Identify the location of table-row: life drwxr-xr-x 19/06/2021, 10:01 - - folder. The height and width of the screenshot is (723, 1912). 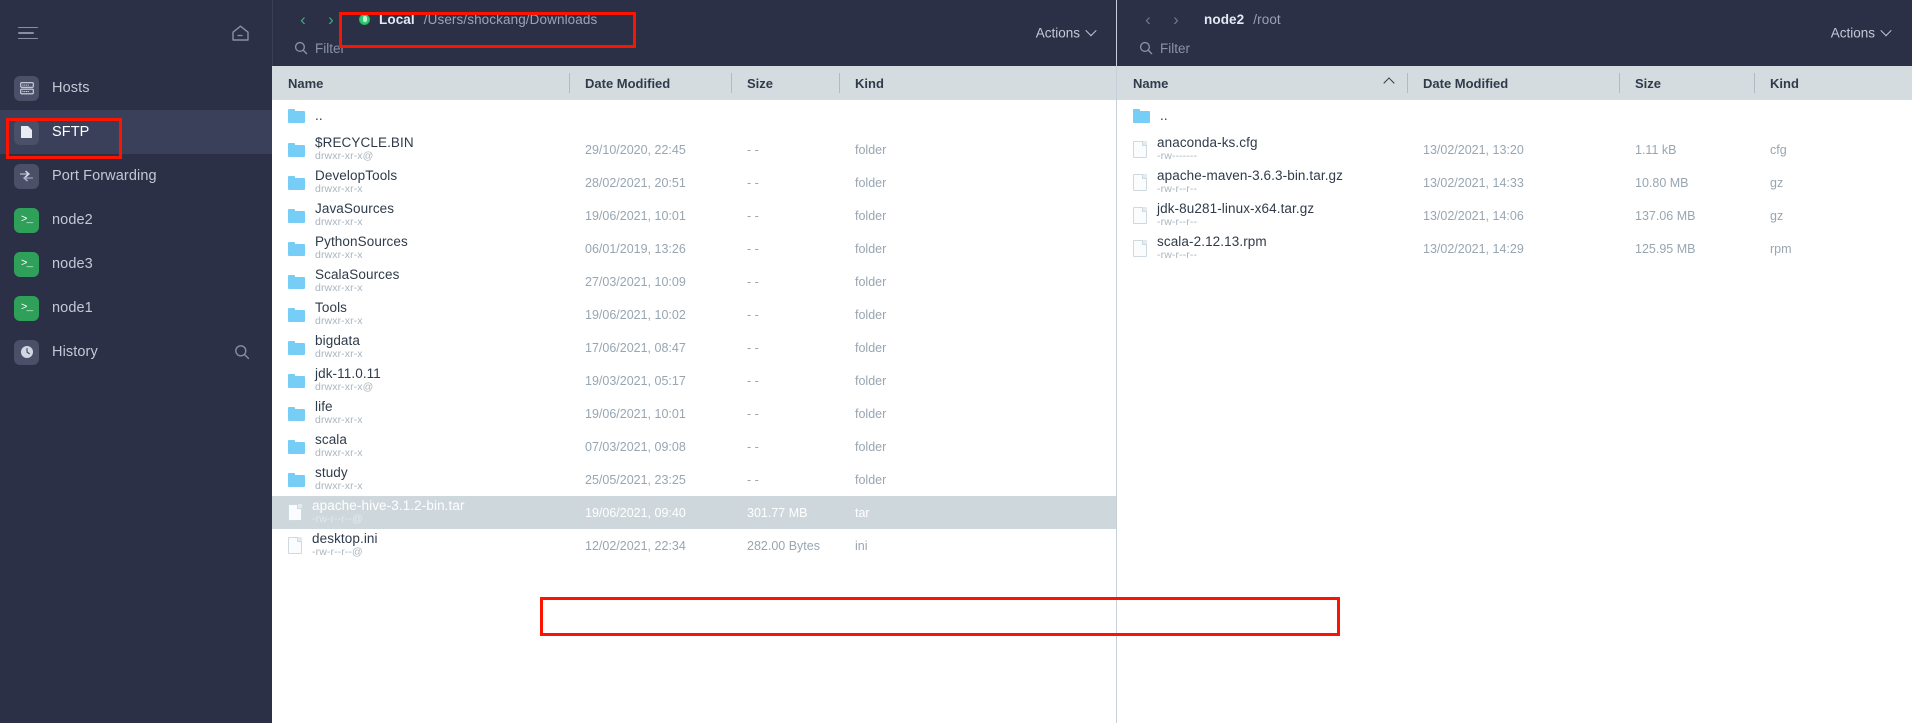
(694, 413).